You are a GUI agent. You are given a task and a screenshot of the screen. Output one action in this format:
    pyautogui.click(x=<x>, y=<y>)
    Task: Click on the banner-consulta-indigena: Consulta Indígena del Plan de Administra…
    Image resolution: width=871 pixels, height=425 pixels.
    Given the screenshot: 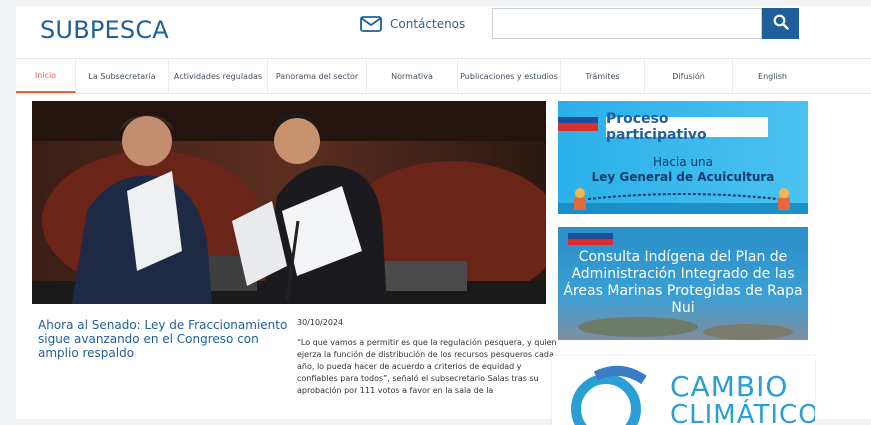 What is the action you would take?
    pyautogui.click(x=683, y=283)
    